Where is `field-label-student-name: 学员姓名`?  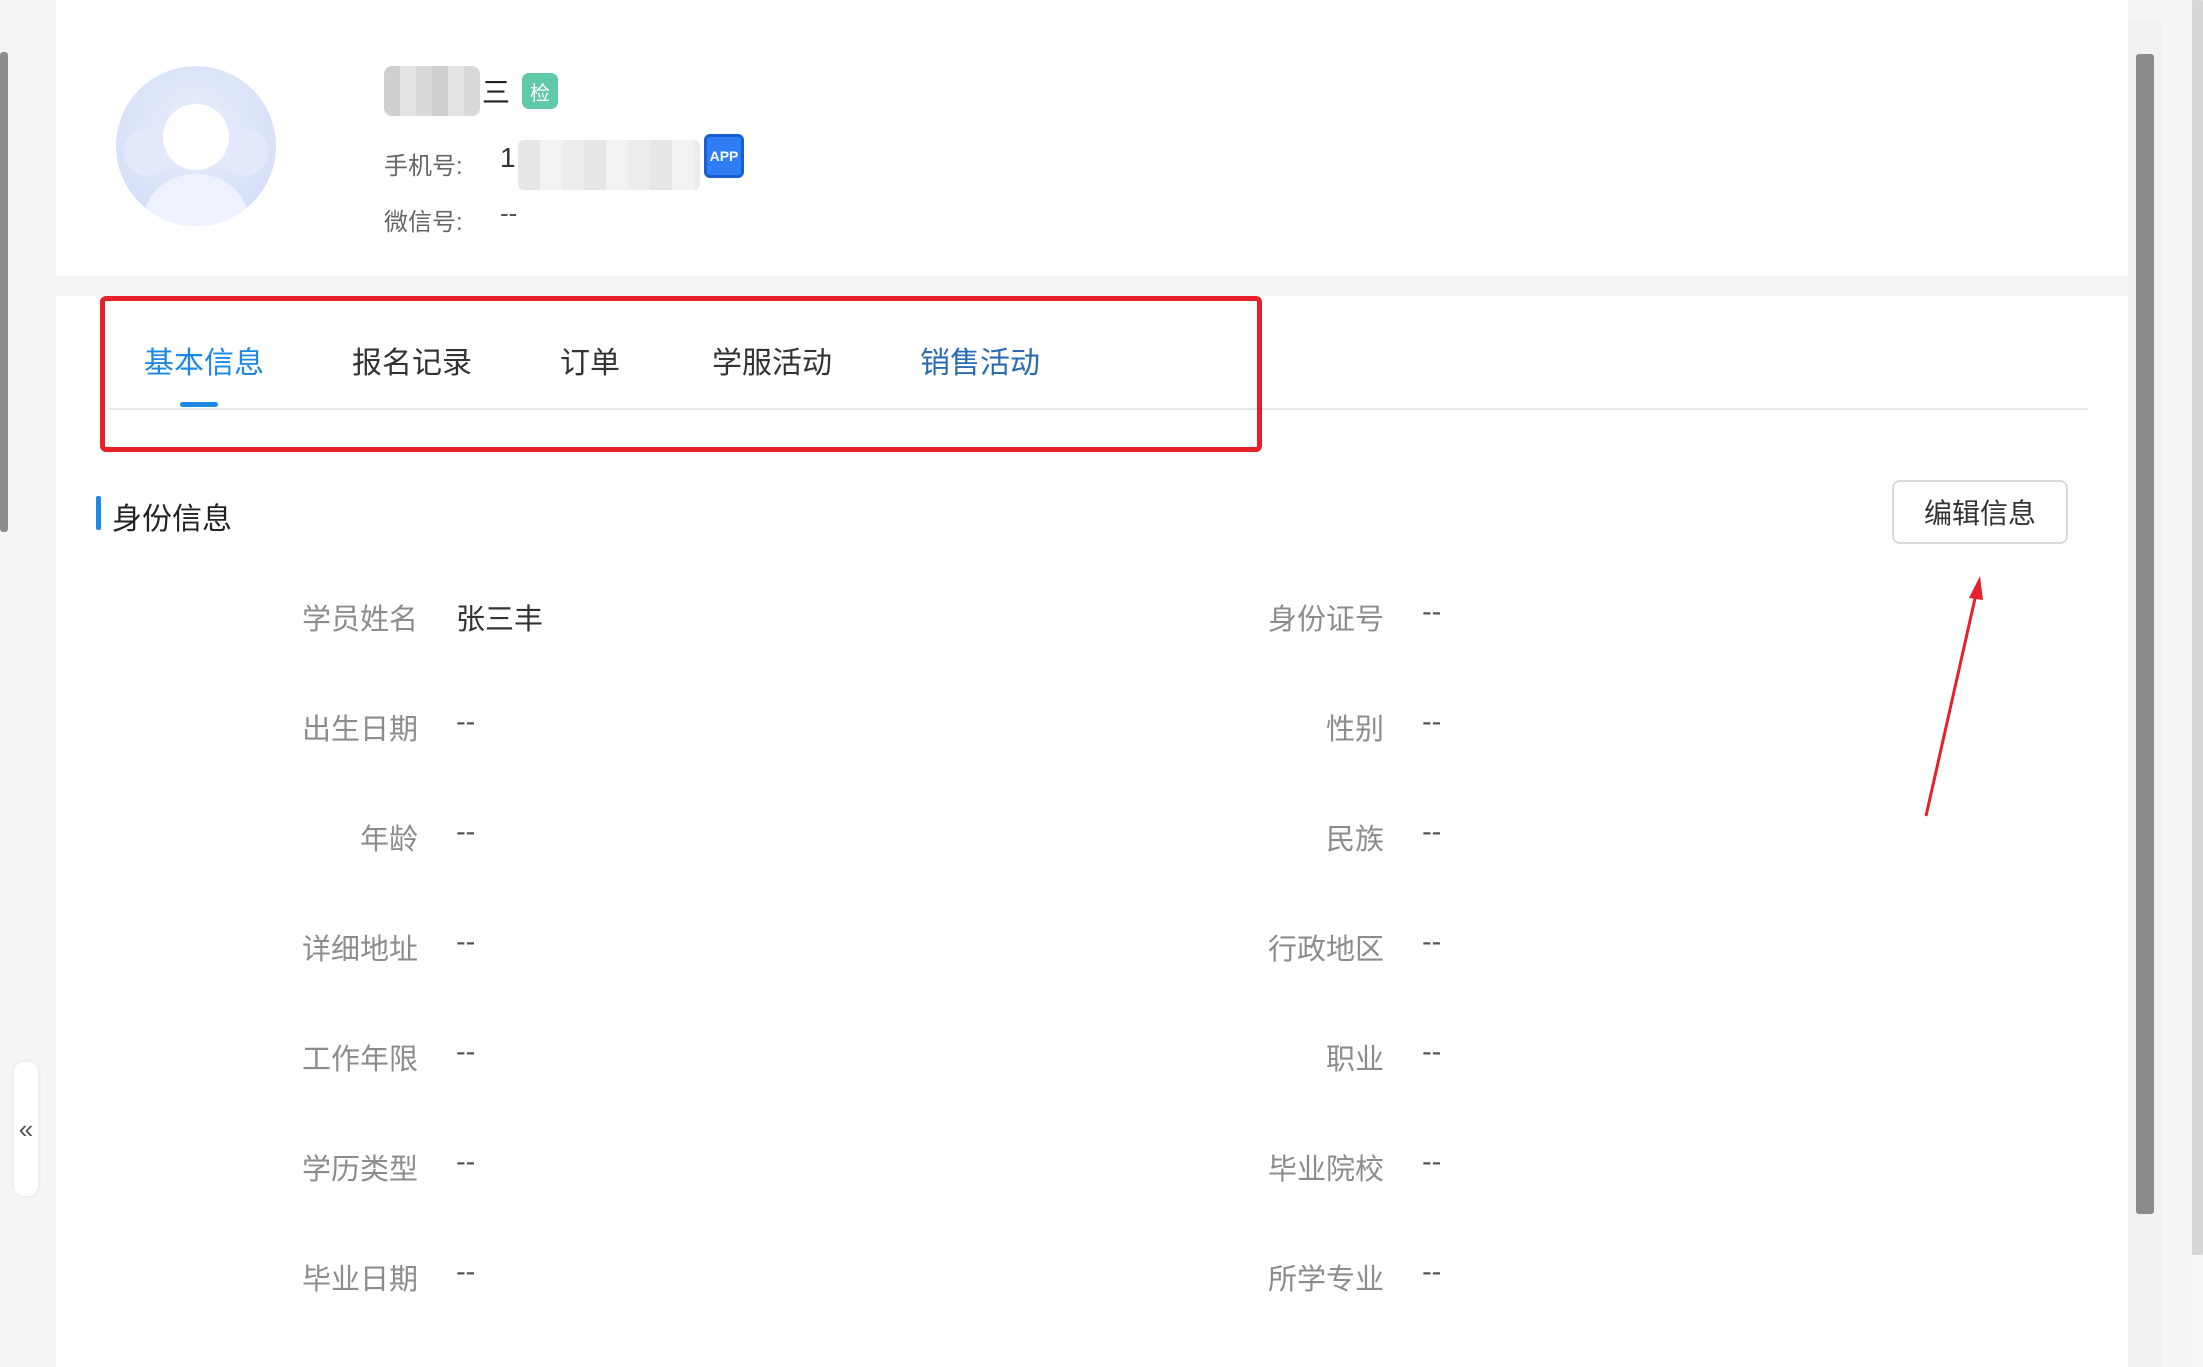 field-label-student-name: 学员姓名 is located at coordinates (359, 620).